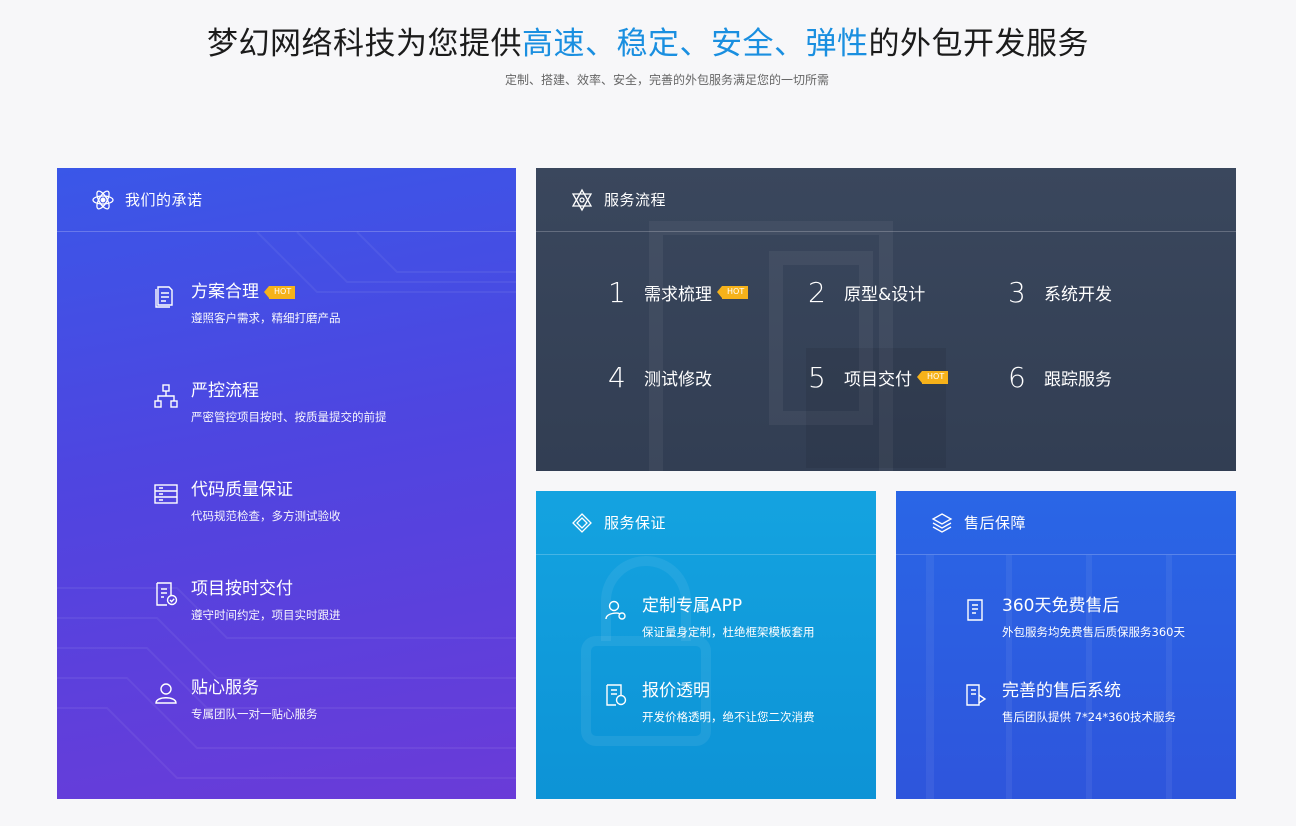 This screenshot has width=1296, height=826. Describe the element at coordinates (247, 303) in the screenshot. I see `promise-item-plan: 方案合理 HOT 遵照客户需求，精细打磨产品` at that location.